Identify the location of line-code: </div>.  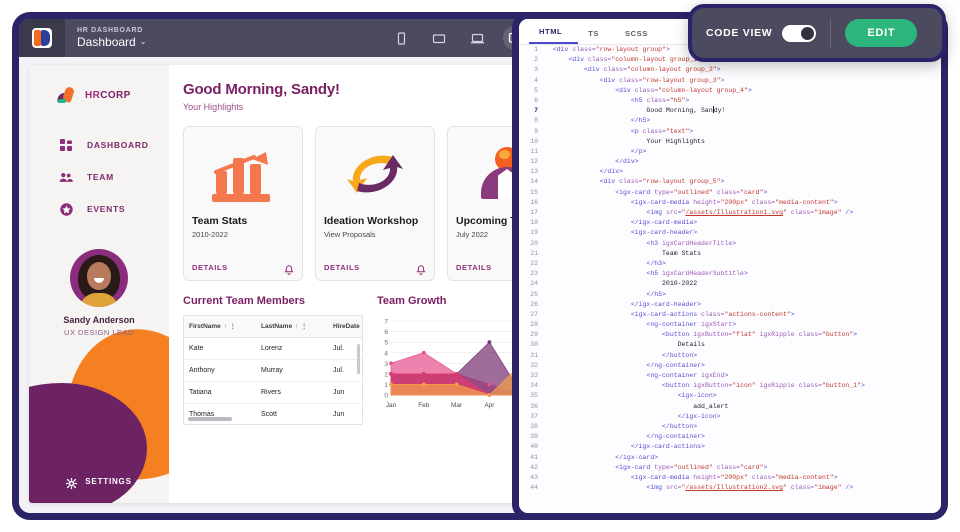
(611, 172).